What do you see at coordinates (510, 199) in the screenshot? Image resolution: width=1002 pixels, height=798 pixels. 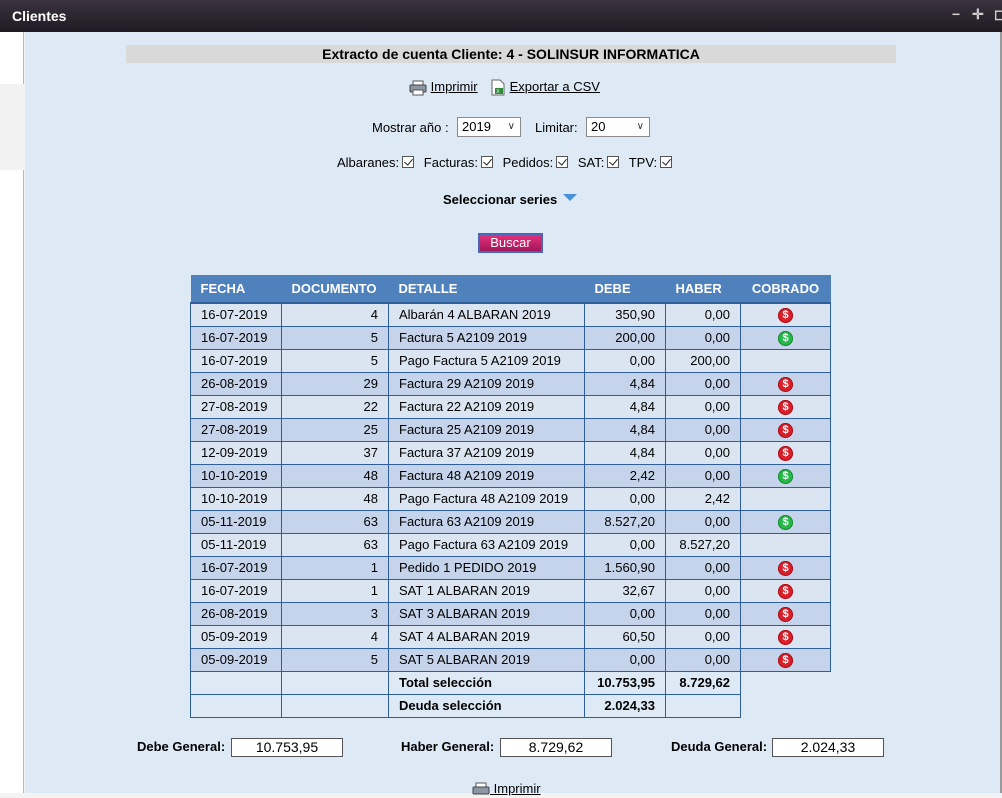 I see `select-series-toggle: Seleccionar series` at bounding box center [510, 199].